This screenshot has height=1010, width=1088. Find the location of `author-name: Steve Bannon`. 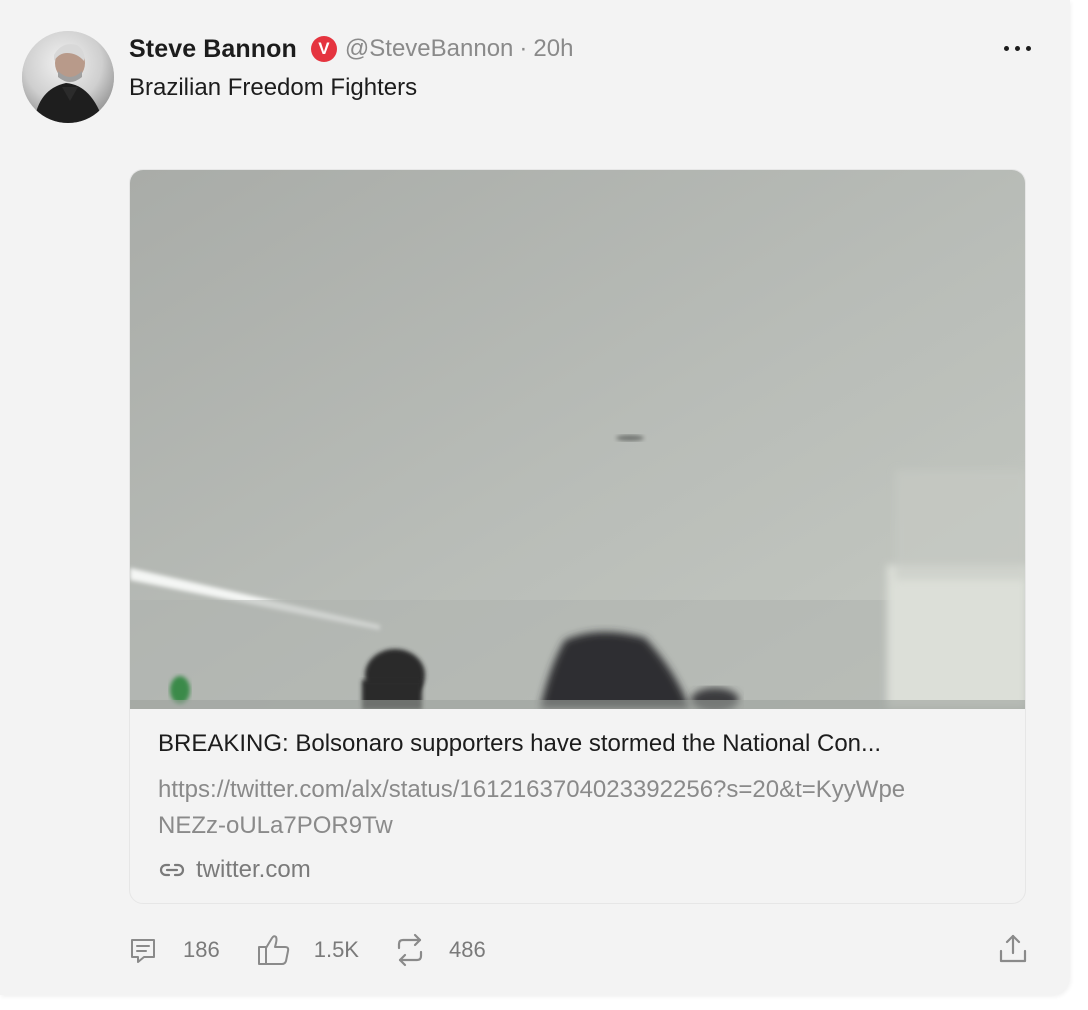

author-name: Steve Bannon is located at coordinates (213, 49).